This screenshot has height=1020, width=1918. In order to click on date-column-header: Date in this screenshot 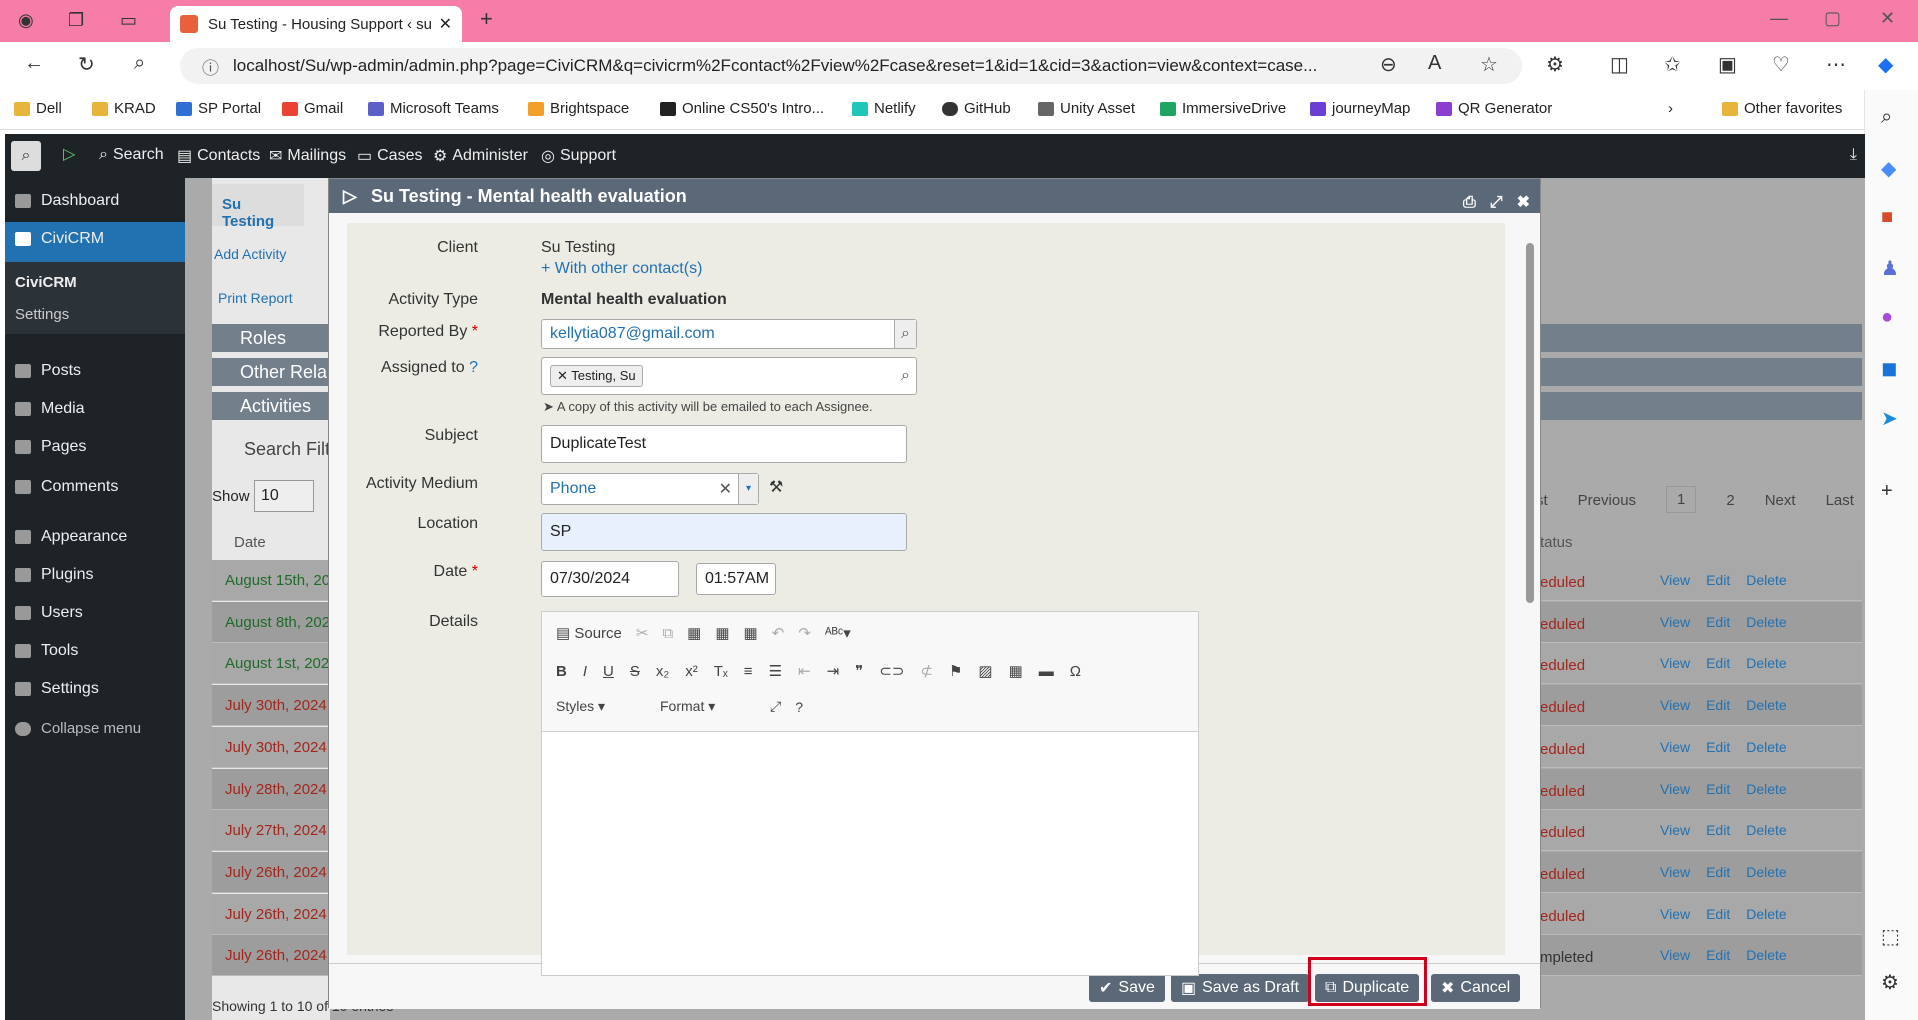, I will do `click(250, 542)`.